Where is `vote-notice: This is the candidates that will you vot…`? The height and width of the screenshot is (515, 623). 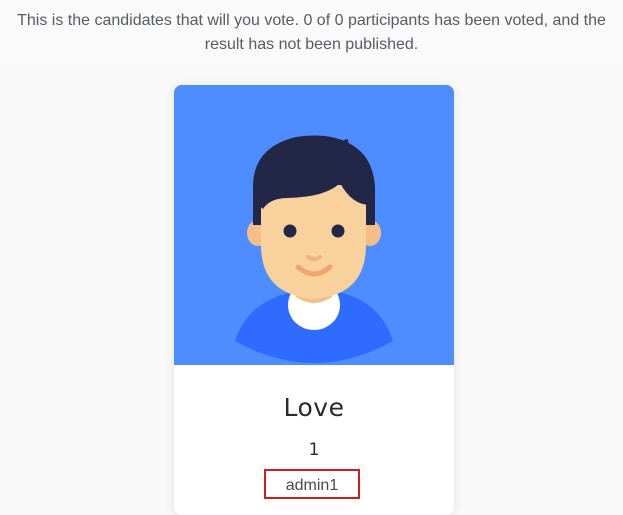
vote-notice: This is the candidates that will you vot… is located at coordinates (311, 32).